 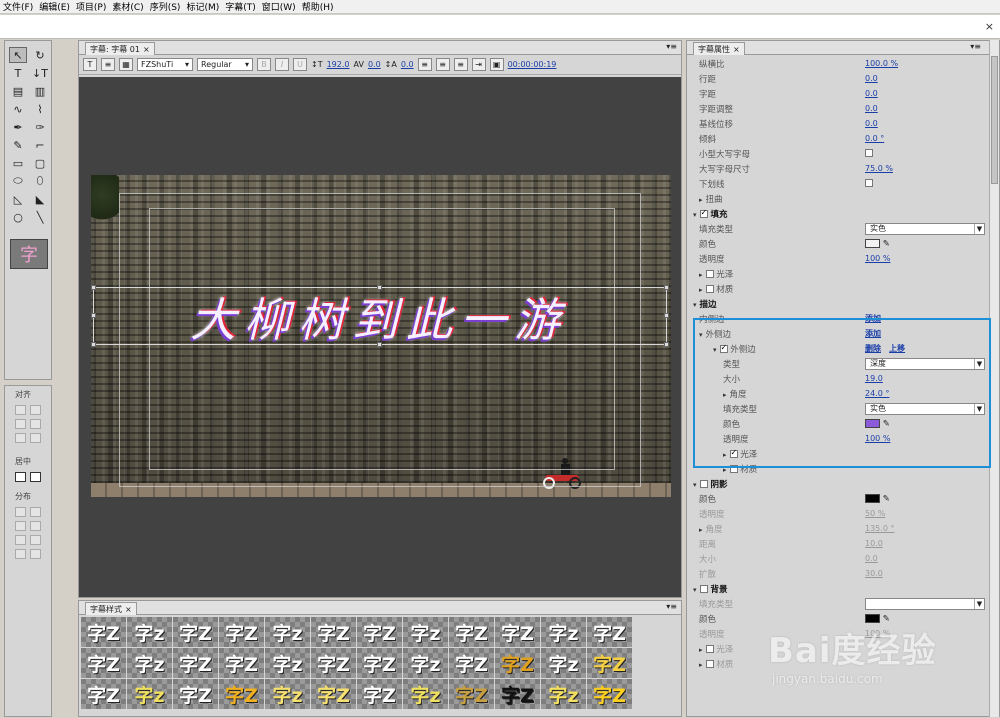 I want to click on property-dropdown: 实色 ▼, so click(x=925, y=228).